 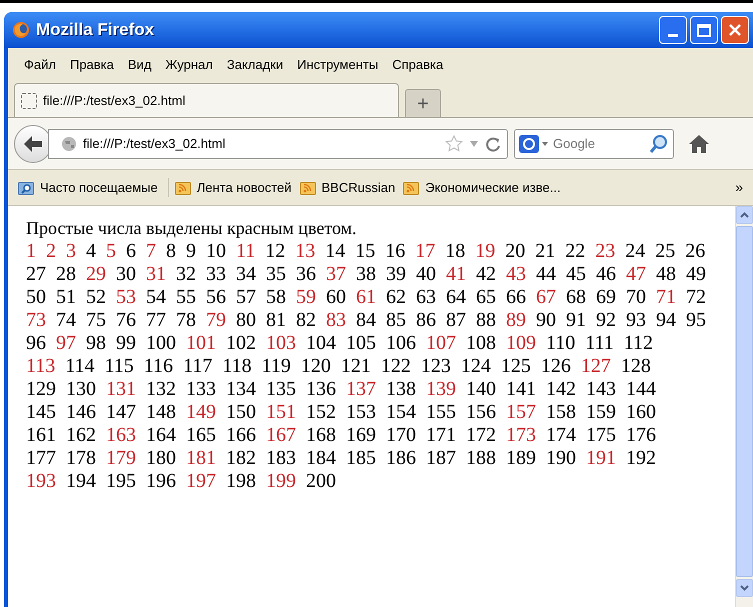 I want to click on search-box: Google, so click(x=594, y=143).